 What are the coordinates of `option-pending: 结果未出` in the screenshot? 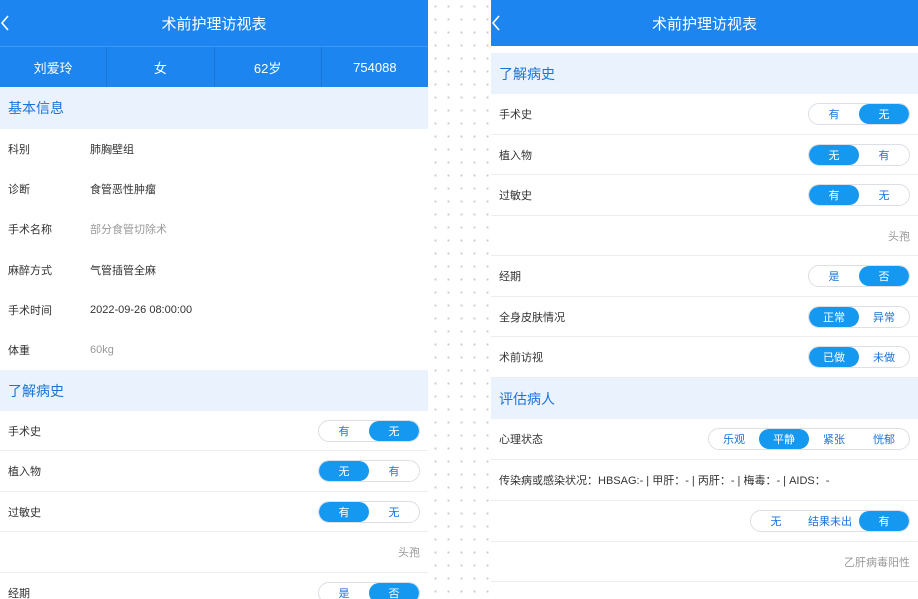 It's located at (830, 521).